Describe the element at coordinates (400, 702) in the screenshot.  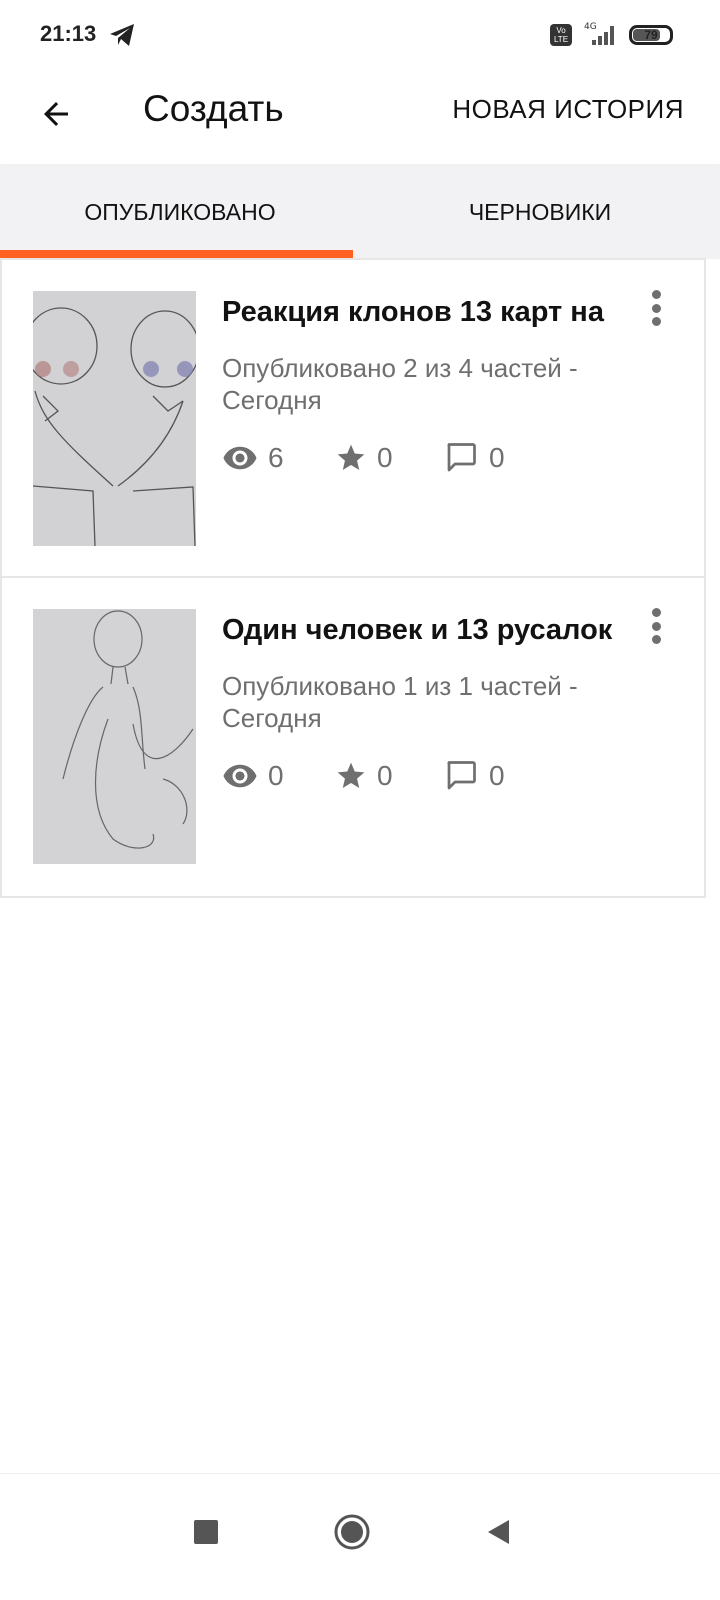
I see `story-meta: Опубликовано 1 из 1 частей - Сегодня` at that location.